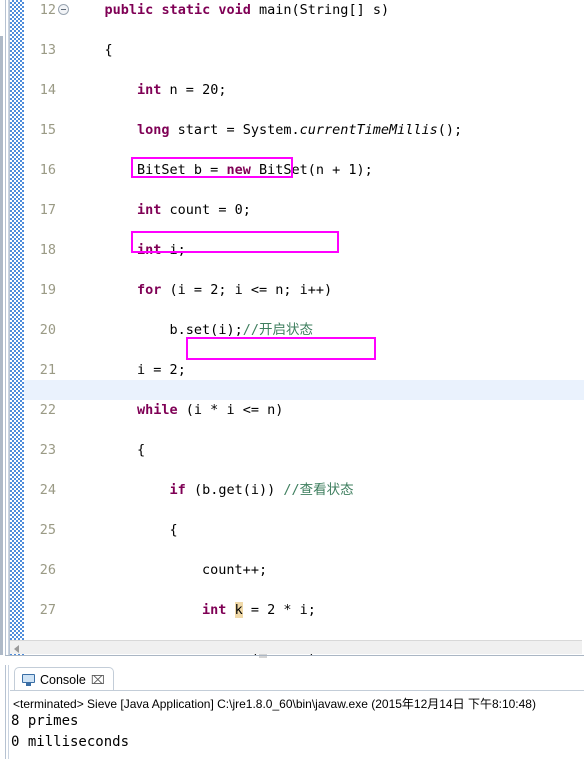 The height and width of the screenshot is (759, 584). I want to click on window-left-frame-line, so click(5, 327).